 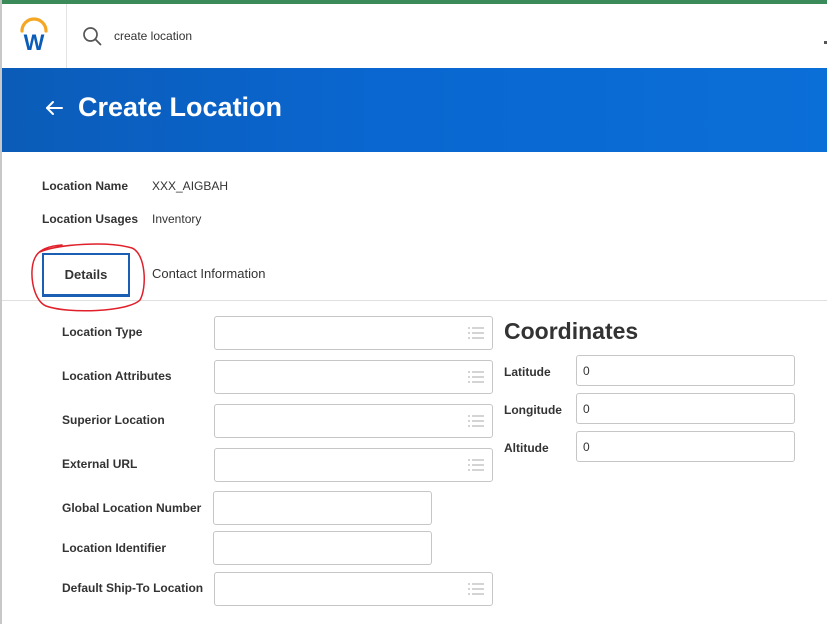 I want to click on workday-logo-icon: W, so click(x=34, y=36).